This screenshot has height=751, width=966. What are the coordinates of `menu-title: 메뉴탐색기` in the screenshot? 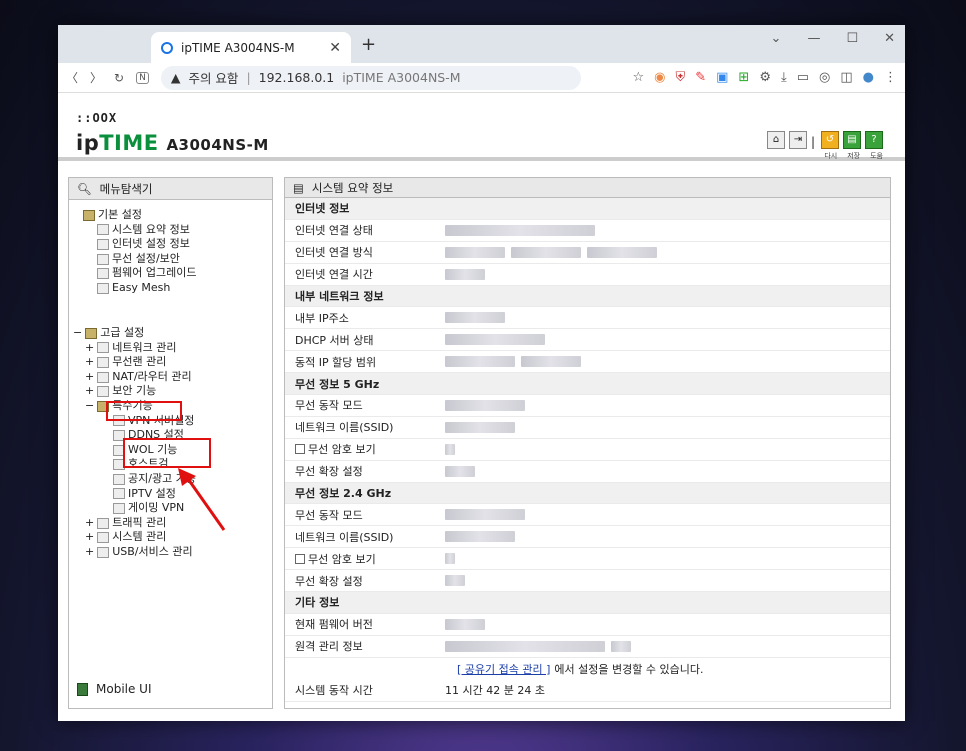 It's located at (126, 188).